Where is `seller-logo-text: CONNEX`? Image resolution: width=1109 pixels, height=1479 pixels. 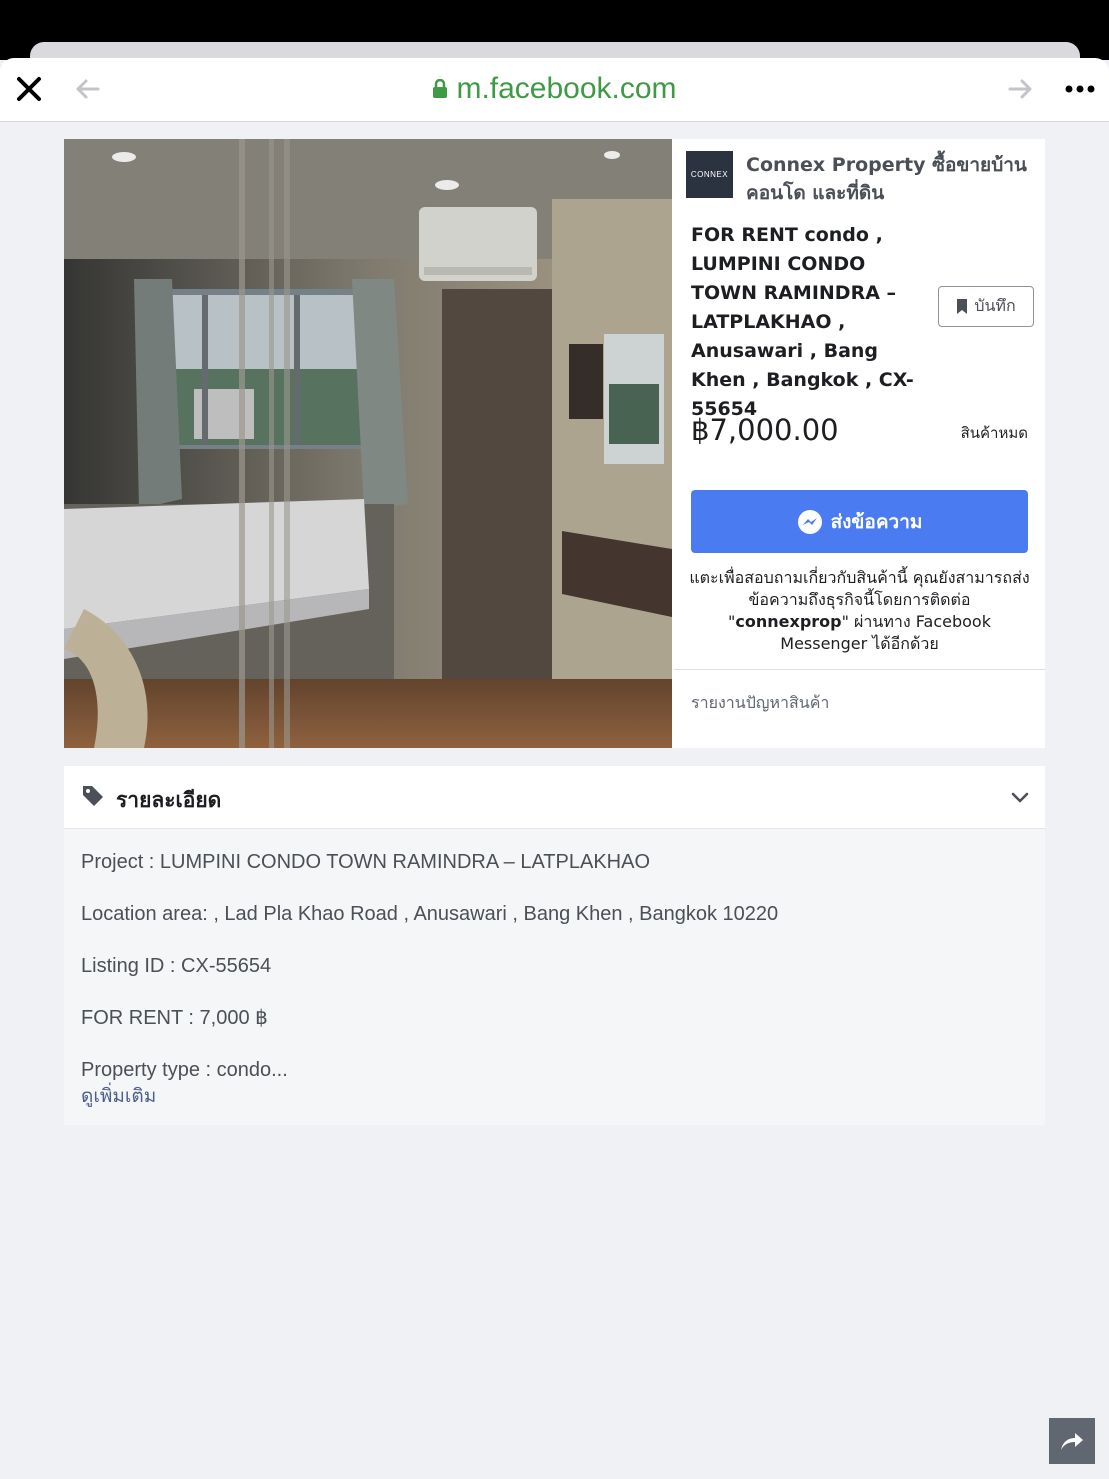
seller-logo-text: CONNEX is located at coordinates (709, 174).